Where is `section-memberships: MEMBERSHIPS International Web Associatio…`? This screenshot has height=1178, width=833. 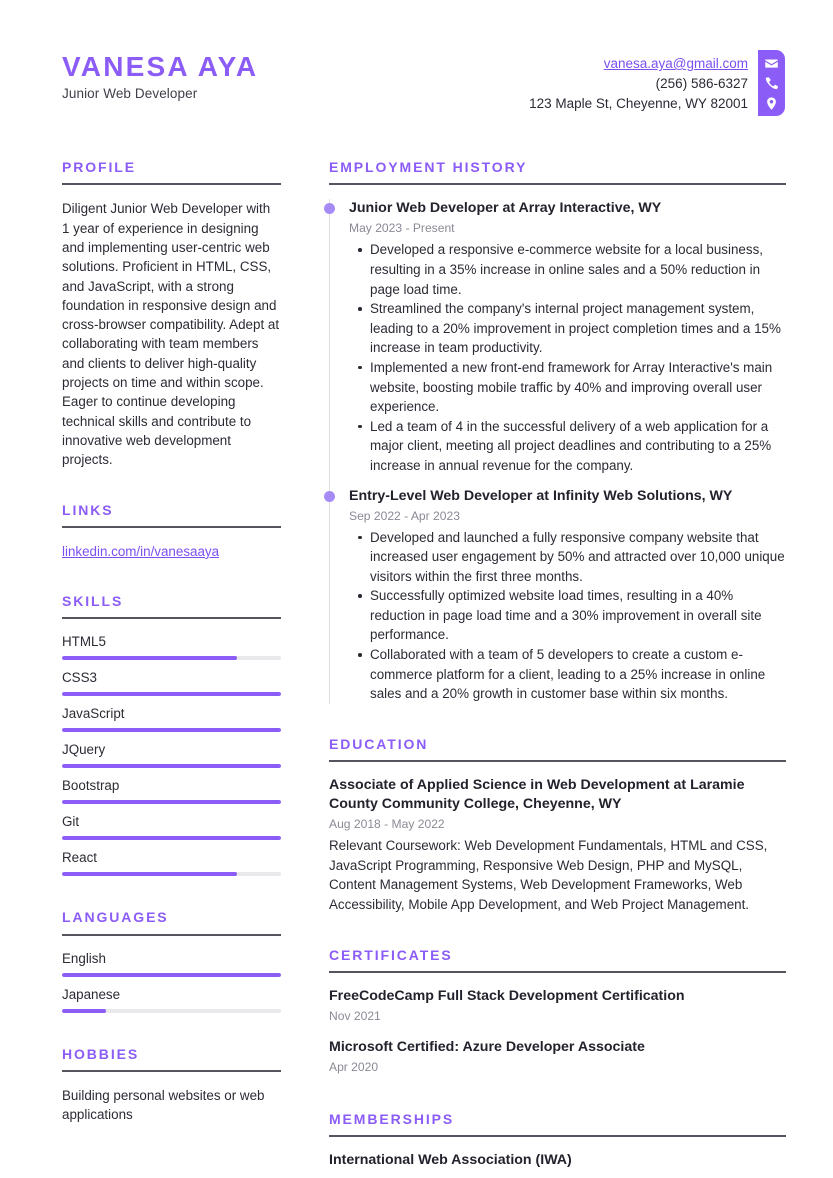
section-memberships: MEMBERSHIPS International Web Associatio… is located at coordinates (557, 1140).